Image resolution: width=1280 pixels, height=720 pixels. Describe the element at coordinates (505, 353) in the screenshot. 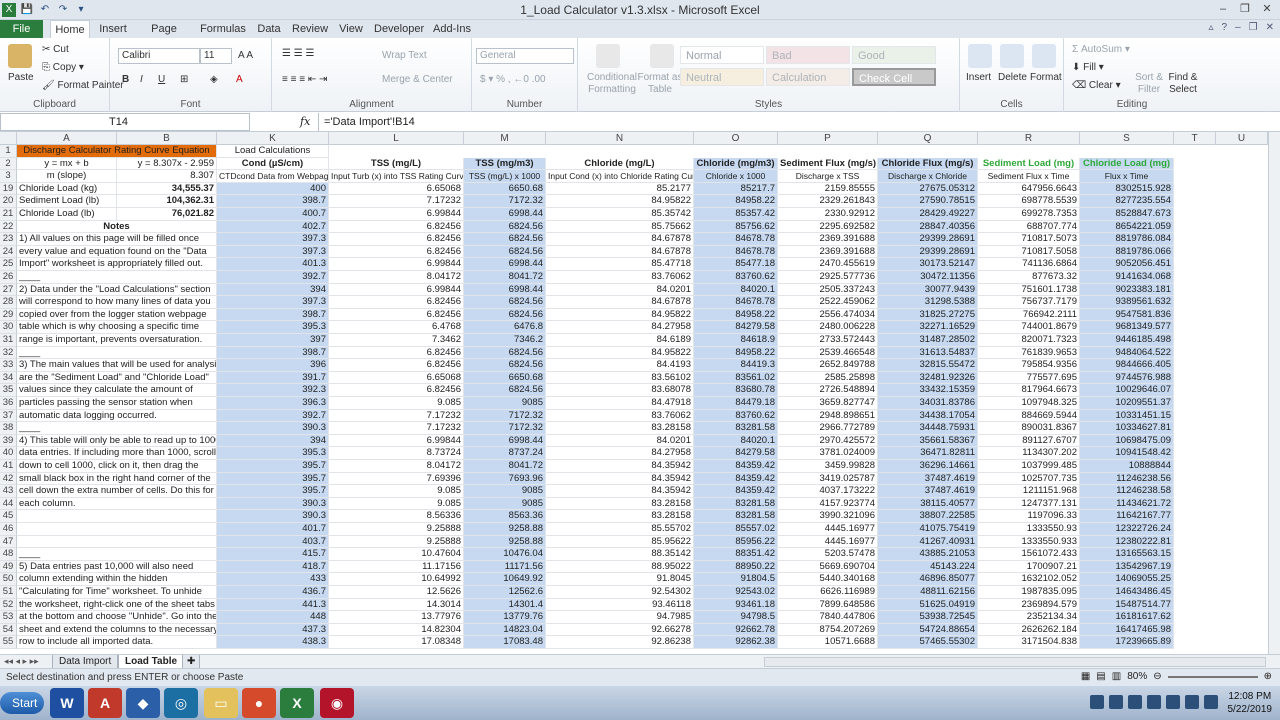

I see `cell-tss-mgm3: 6824.56` at that location.